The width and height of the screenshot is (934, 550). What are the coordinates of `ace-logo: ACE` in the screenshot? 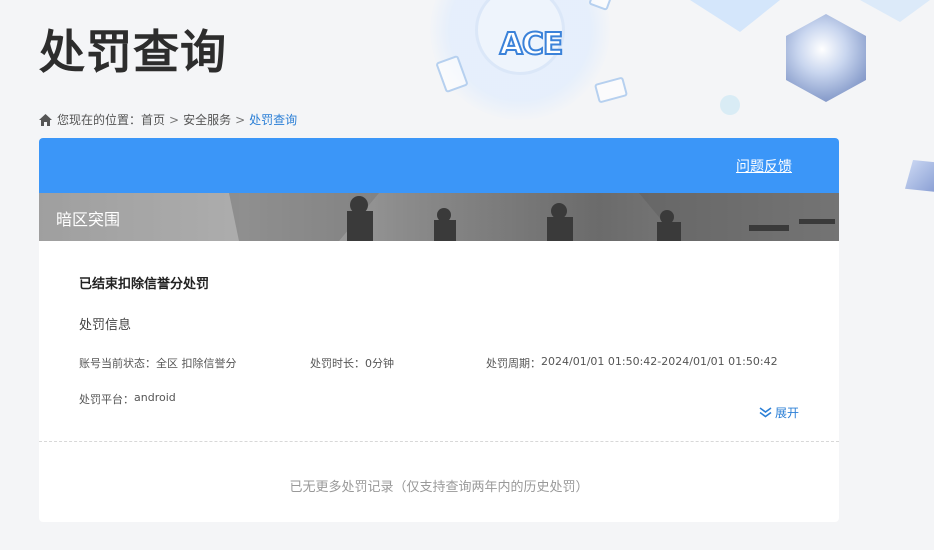 It's located at (532, 44).